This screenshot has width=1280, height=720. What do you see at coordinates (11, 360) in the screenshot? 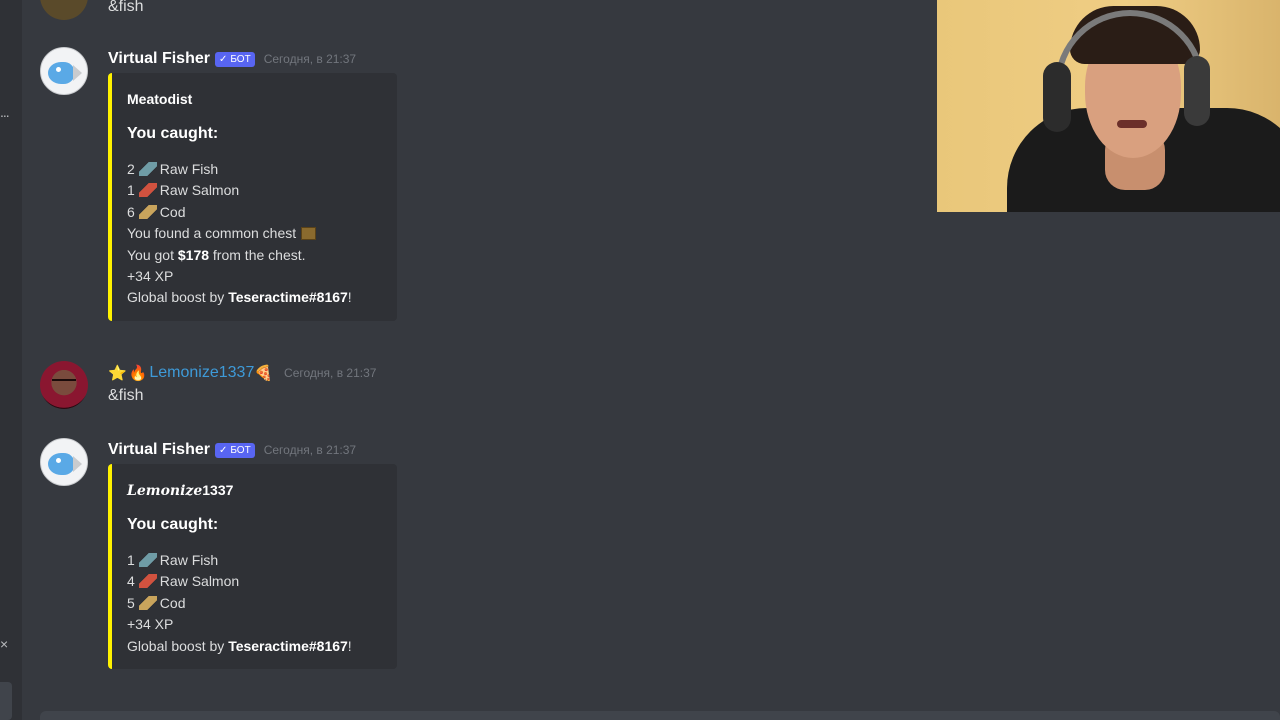
I see `left-sidebar-strip: ... ×` at bounding box center [11, 360].